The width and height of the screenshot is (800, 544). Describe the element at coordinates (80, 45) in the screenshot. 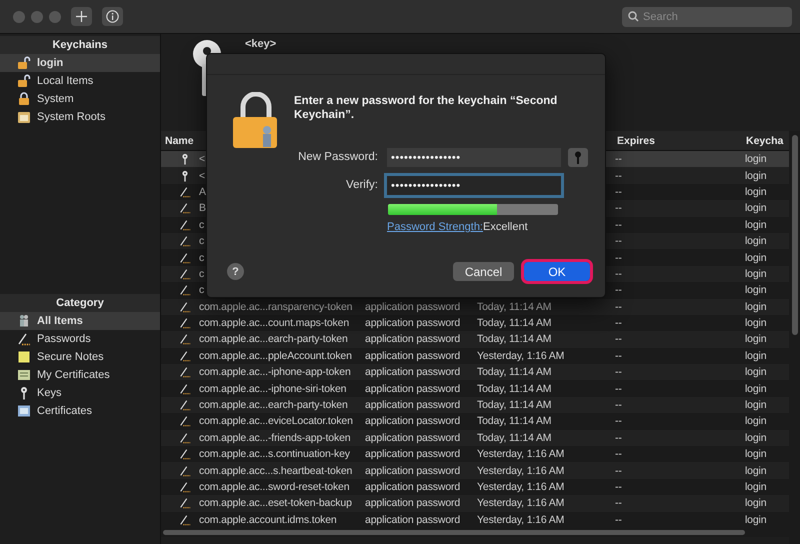

I see `keychains-heading: Keychains` at that location.